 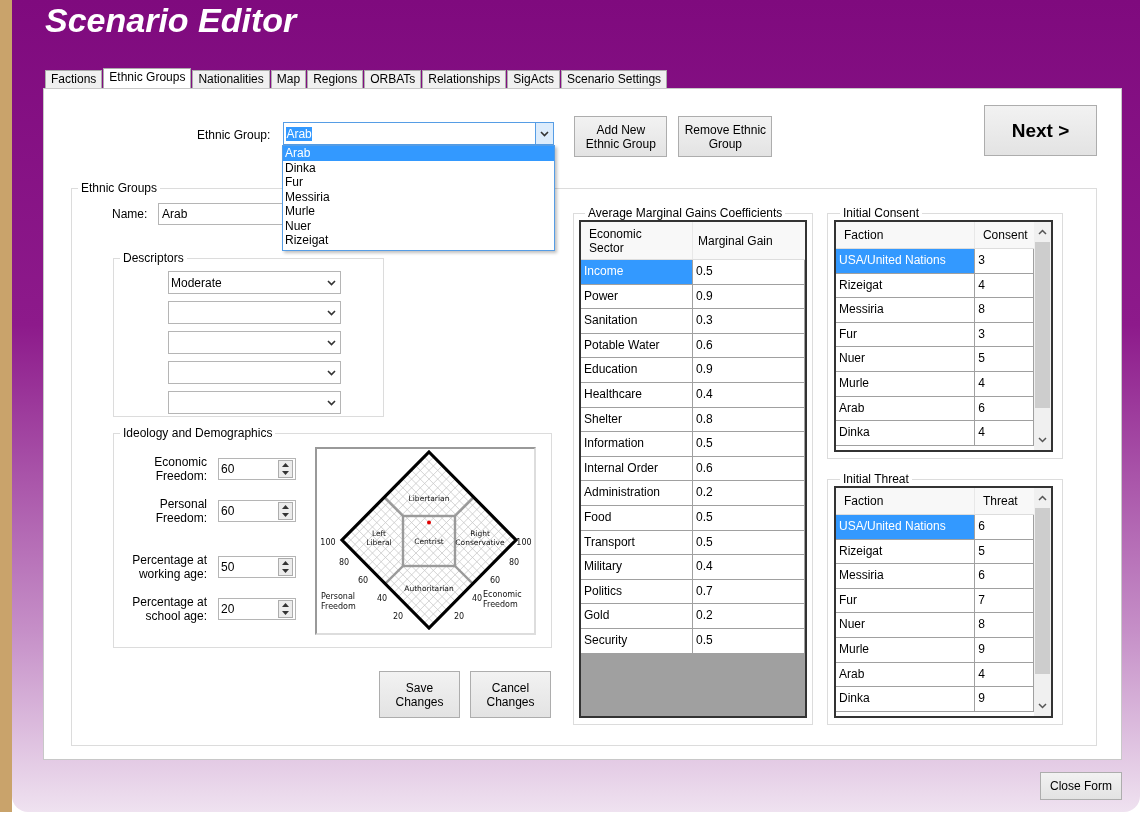 What do you see at coordinates (1004, 501) in the screenshot?
I see `column-header: Threat` at bounding box center [1004, 501].